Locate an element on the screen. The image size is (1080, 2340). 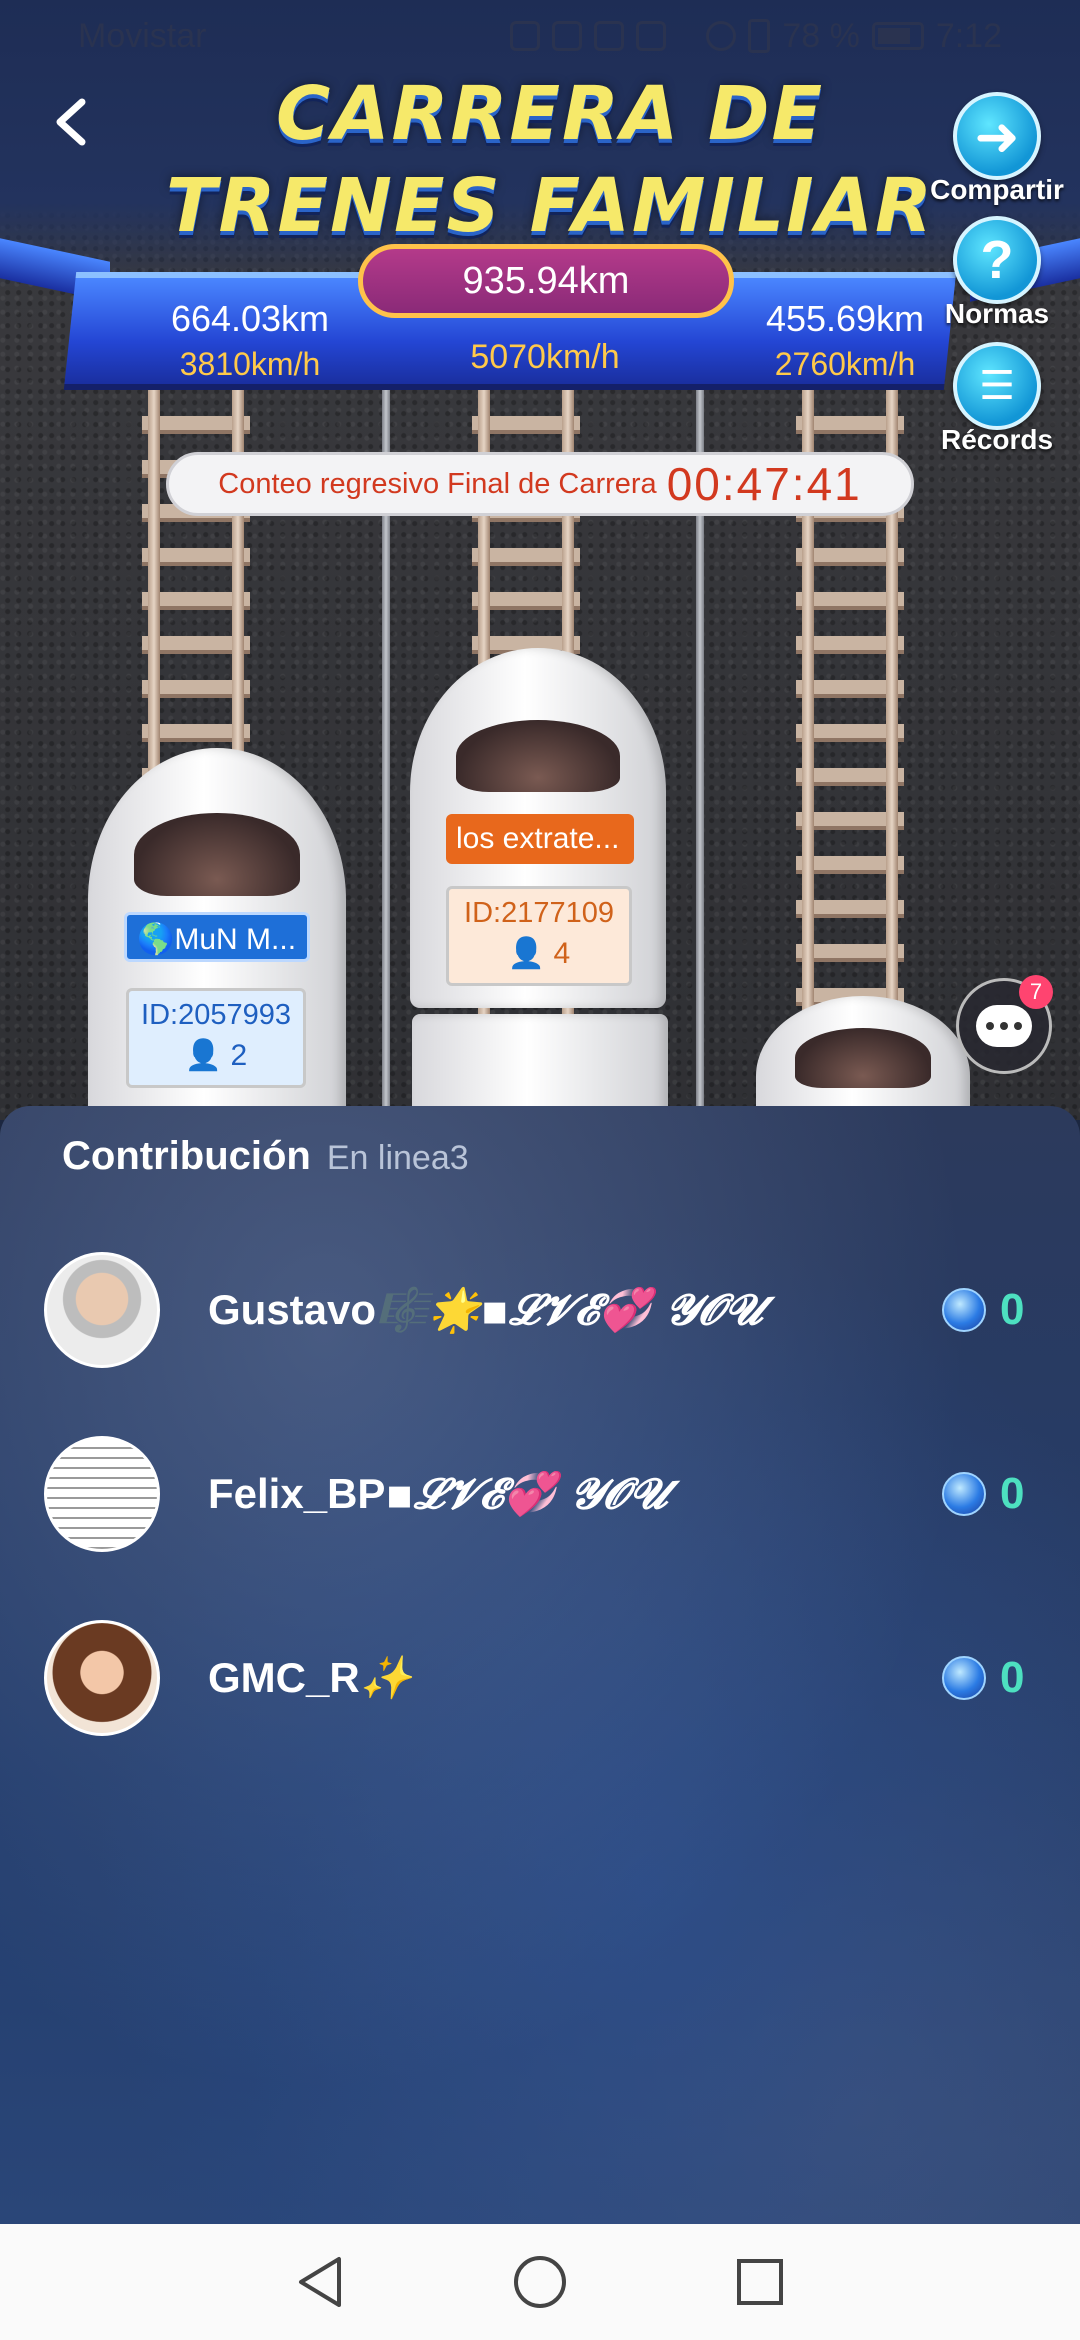
alarm-icon is located at coordinates (721, 36).